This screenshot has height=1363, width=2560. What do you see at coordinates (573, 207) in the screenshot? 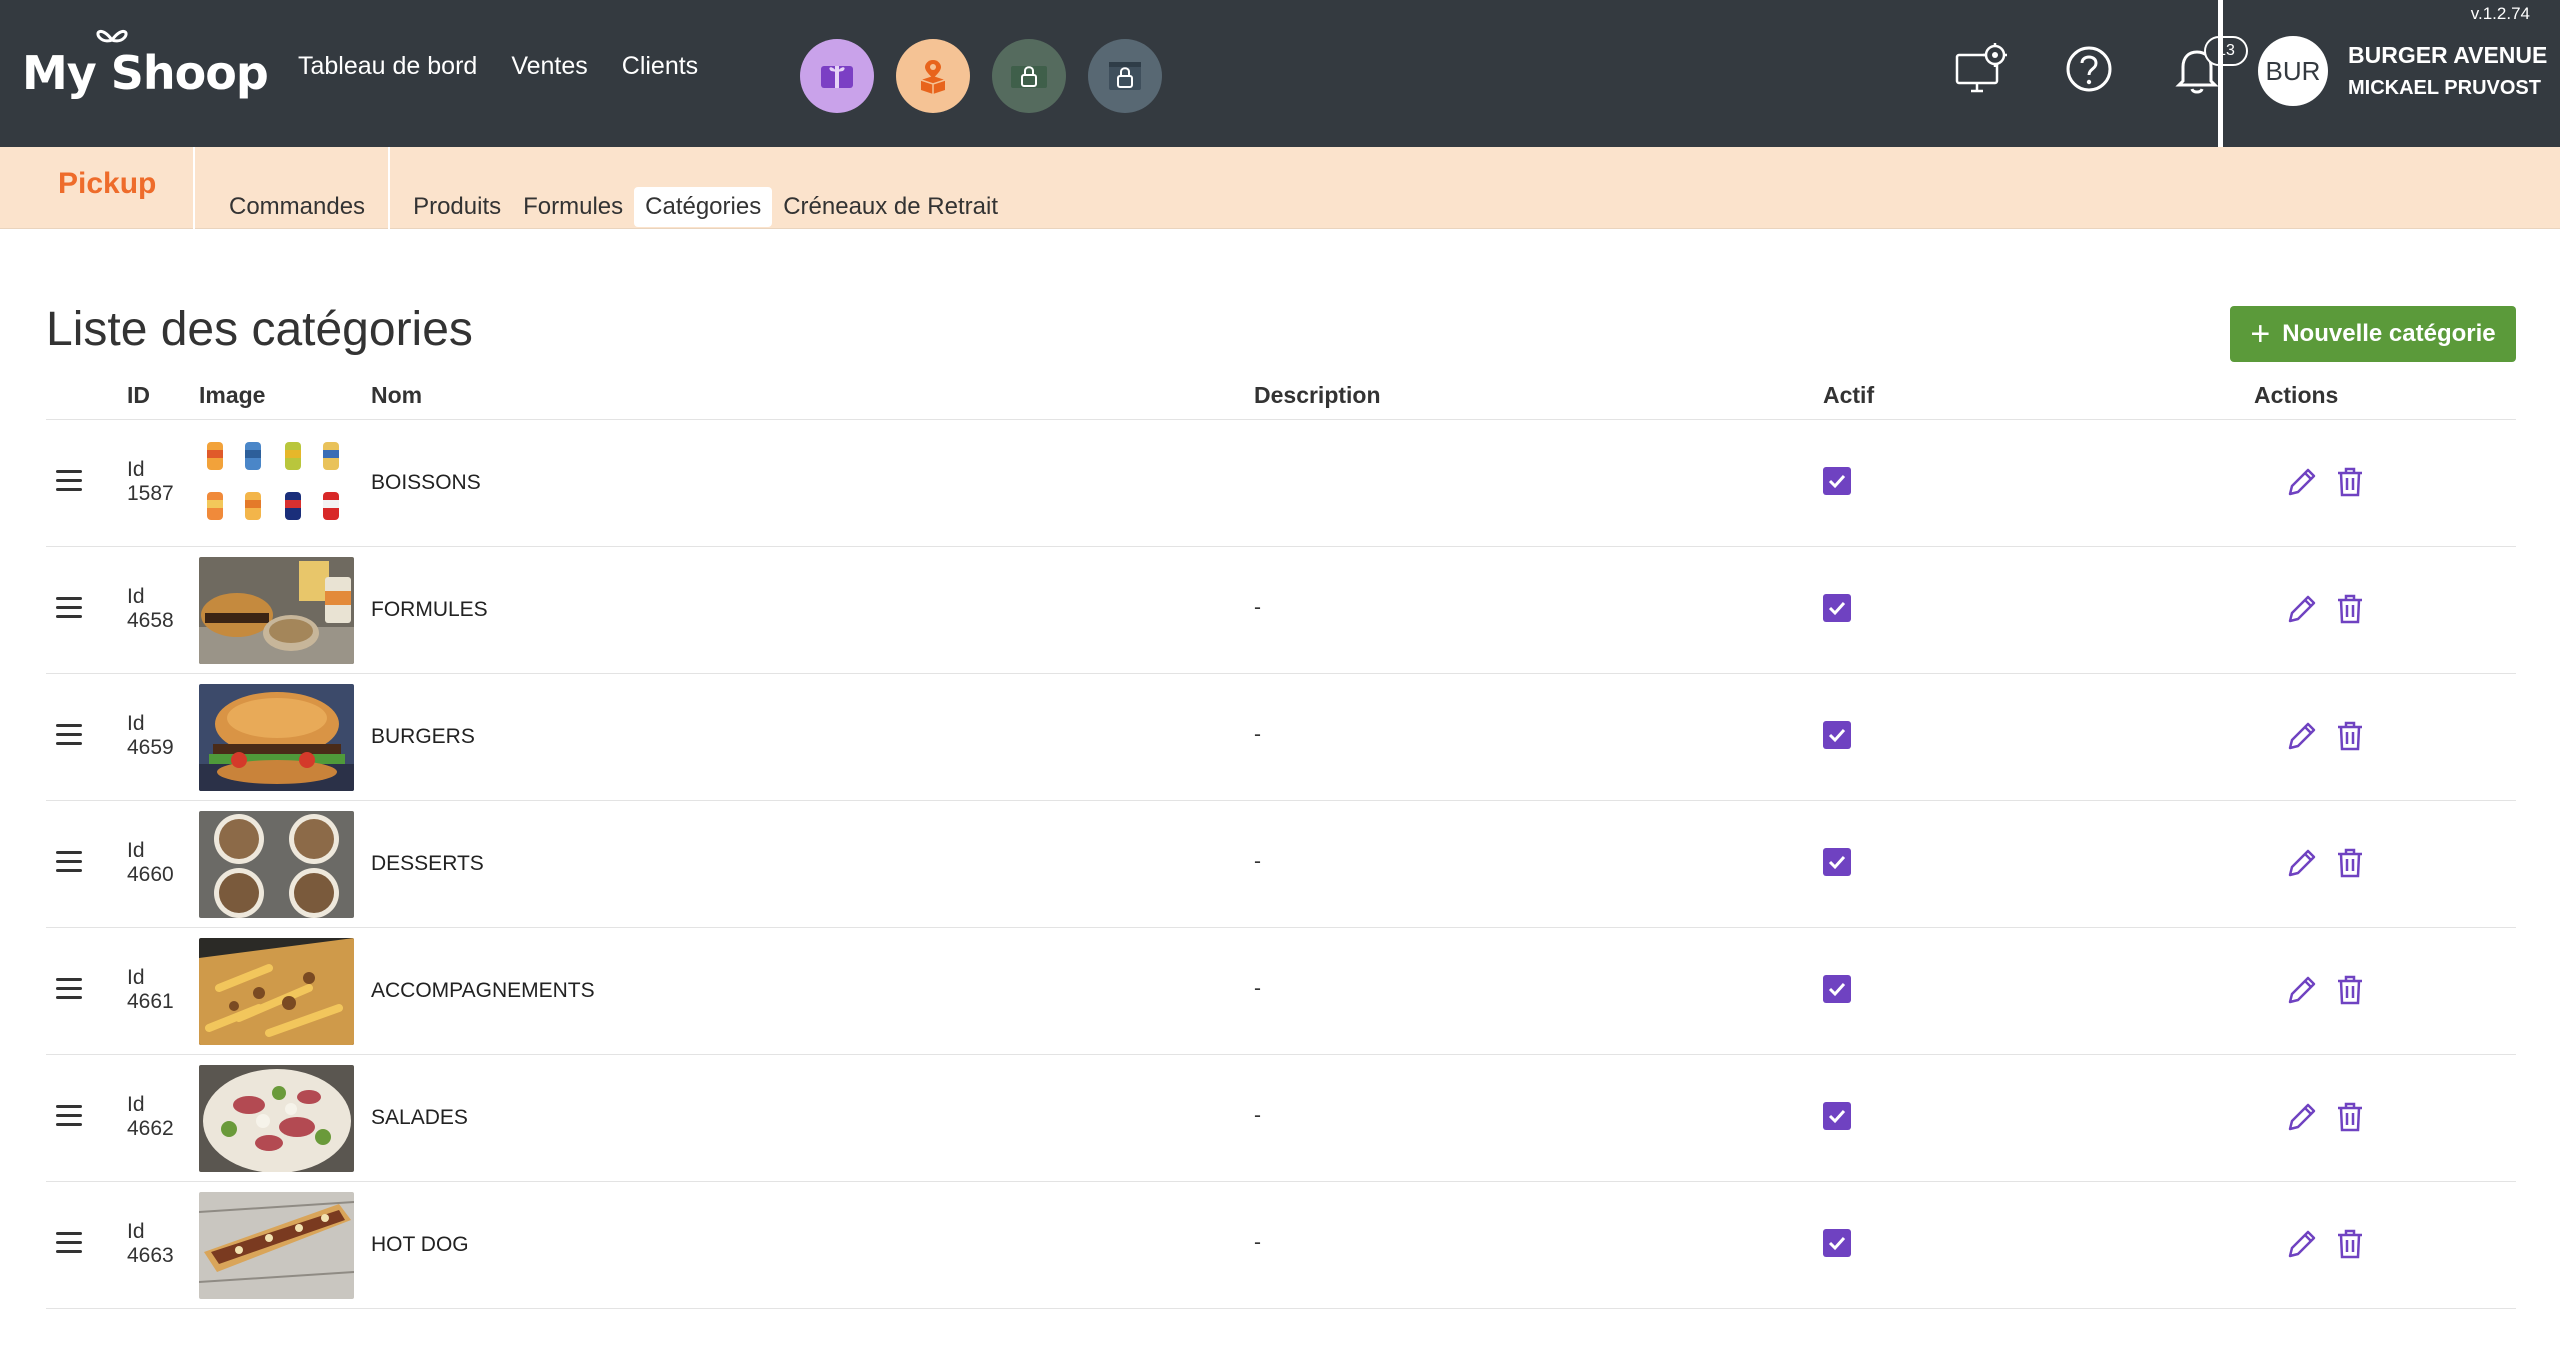
I see `tab-formulas: Formules` at bounding box center [573, 207].